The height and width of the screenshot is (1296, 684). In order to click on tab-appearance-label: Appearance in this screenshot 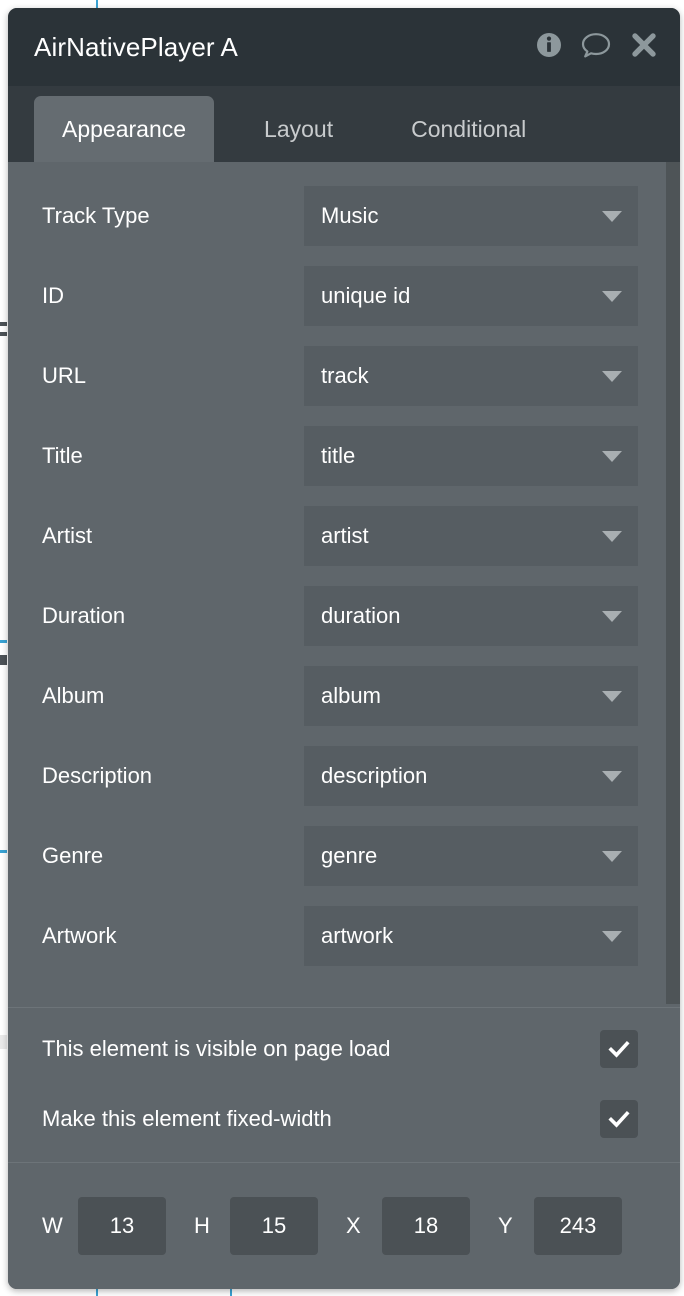, I will do `click(124, 128)`.